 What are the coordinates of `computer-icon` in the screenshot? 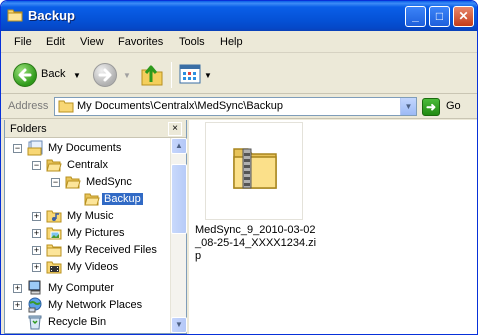 It's located at (34, 287).